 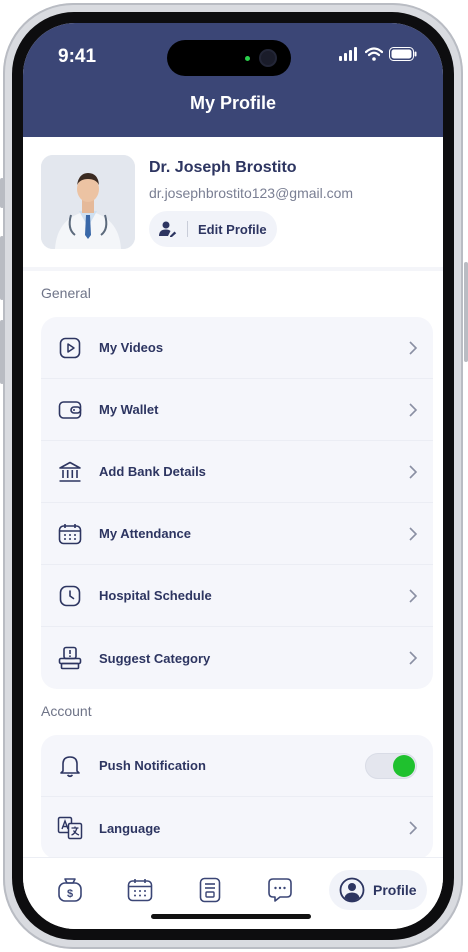 What do you see at coordinates (70, 658) in the screenshot?
I see `suggest-icon` at bounding box center [70, 658].